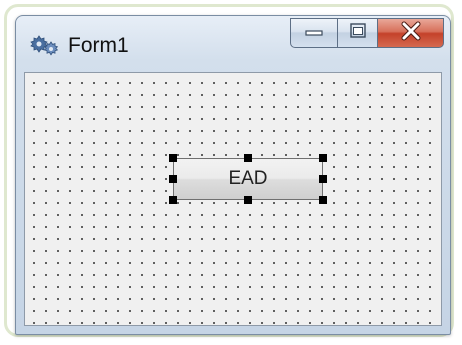 This screenshot has height=345, width=462. I want to click on resize-handle-left, so click(173, 179).